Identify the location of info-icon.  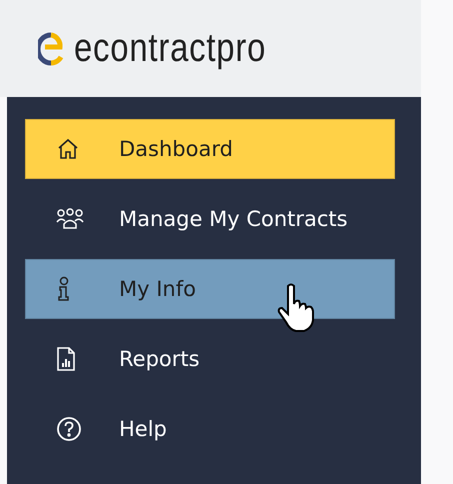
(64, 289).